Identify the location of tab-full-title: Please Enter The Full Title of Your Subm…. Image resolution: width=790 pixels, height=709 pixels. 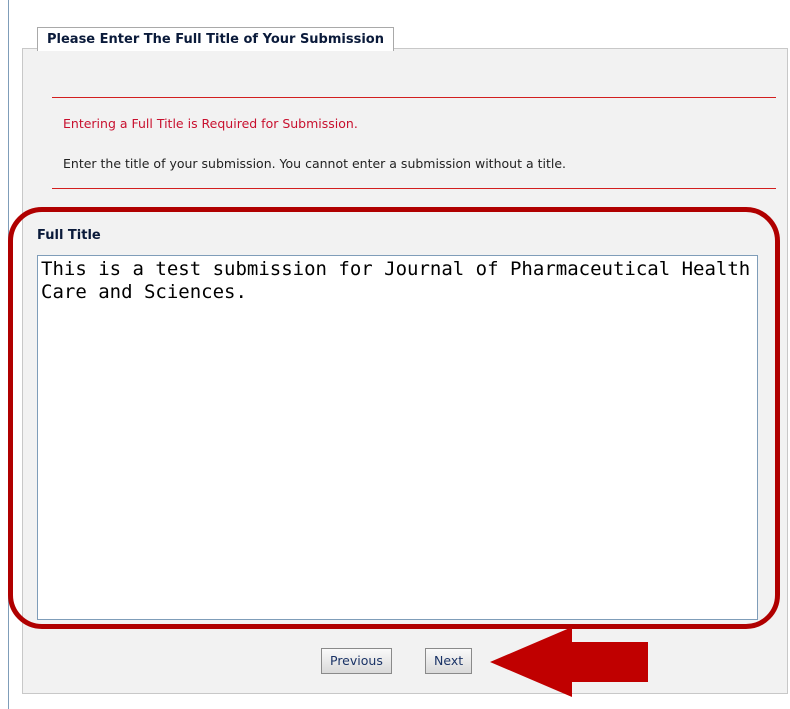
(215, 39).